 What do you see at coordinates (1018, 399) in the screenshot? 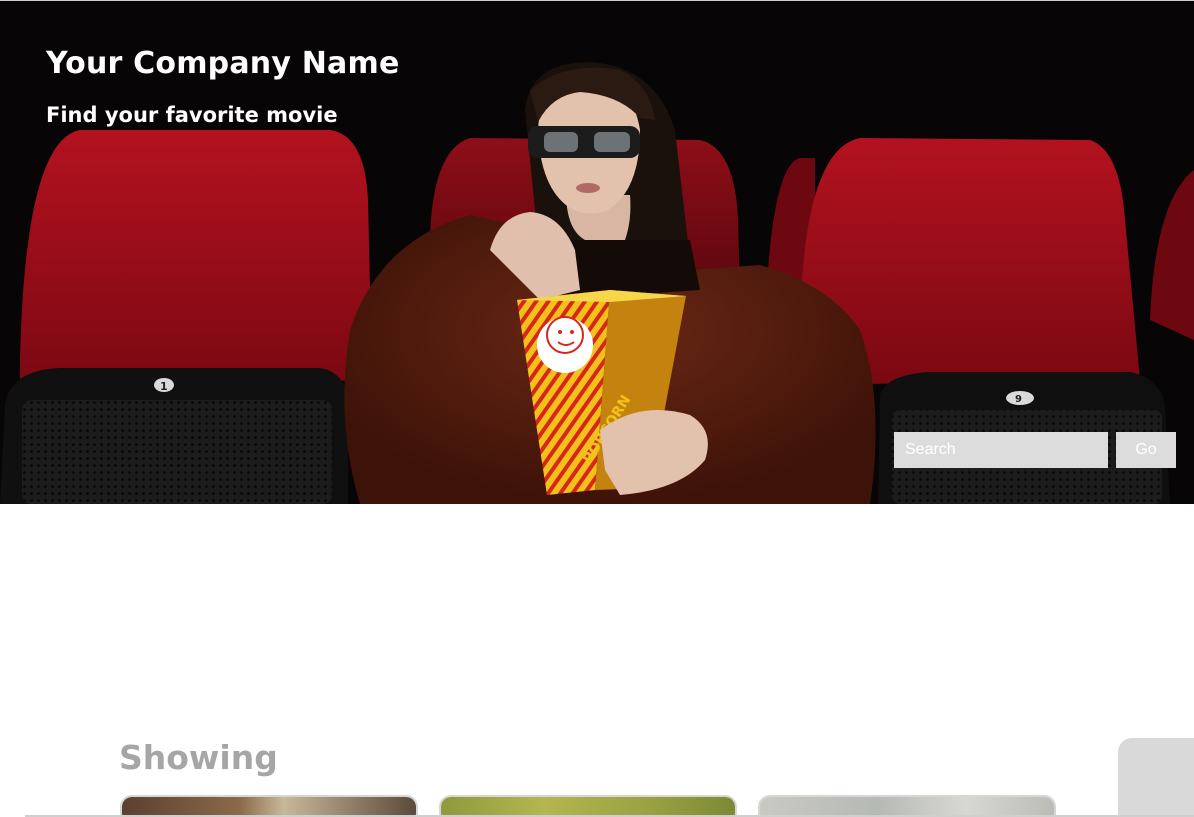
I see `seat-number-9: 9` at bounding box center [1018, 399].